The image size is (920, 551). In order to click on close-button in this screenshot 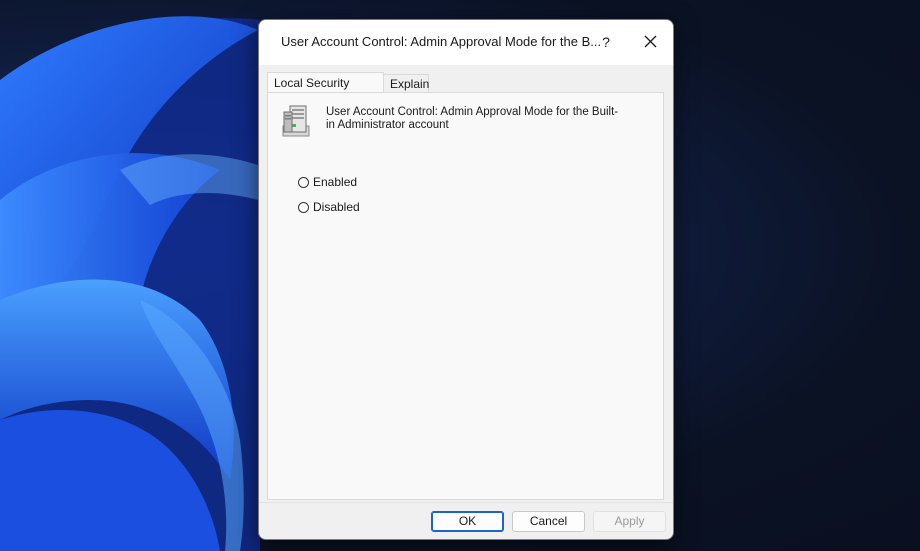, I will do `click(650, 42)`.